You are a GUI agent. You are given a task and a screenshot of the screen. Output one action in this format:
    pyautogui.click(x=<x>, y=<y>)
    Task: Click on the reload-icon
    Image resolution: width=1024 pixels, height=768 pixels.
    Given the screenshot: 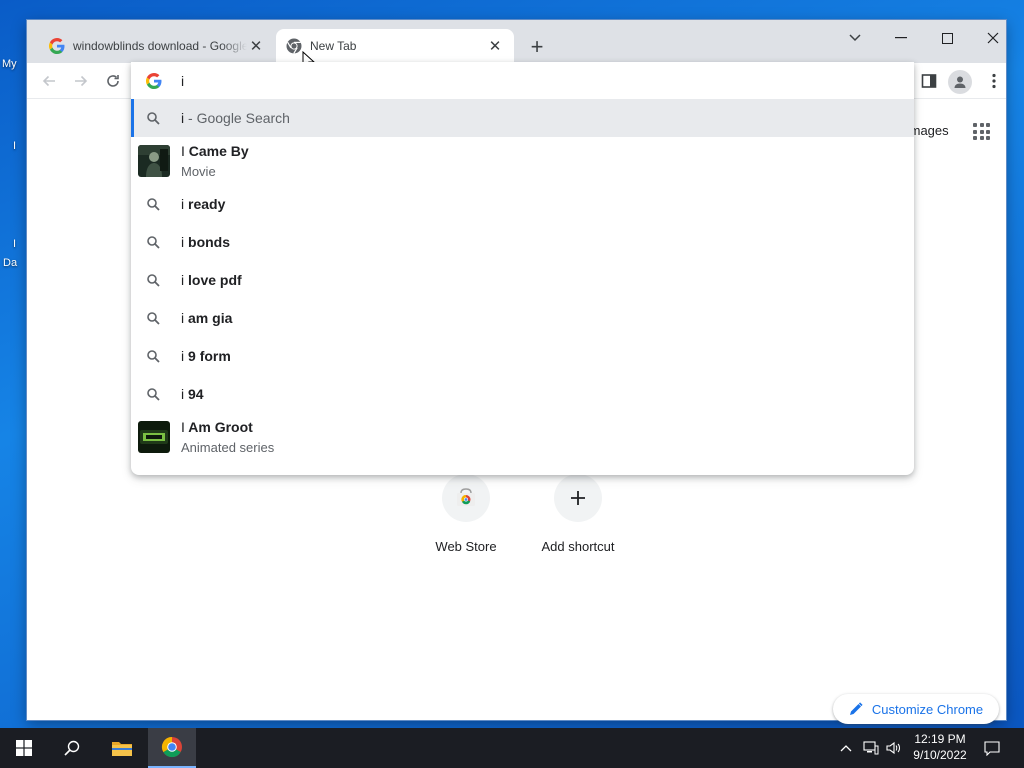 What is the action you would take?
    pyautogui.click(x=113, y=81)
    